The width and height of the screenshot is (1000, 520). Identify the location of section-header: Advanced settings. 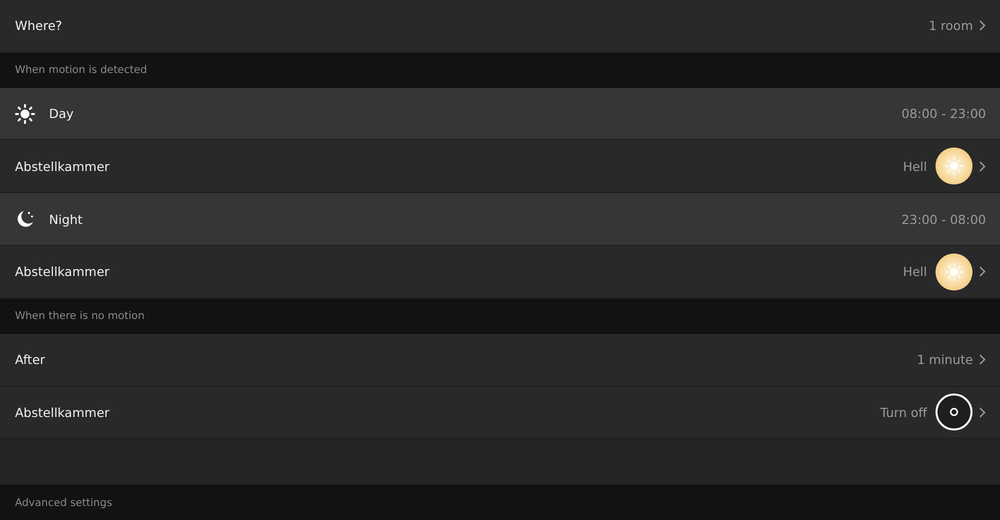
(63, 502).